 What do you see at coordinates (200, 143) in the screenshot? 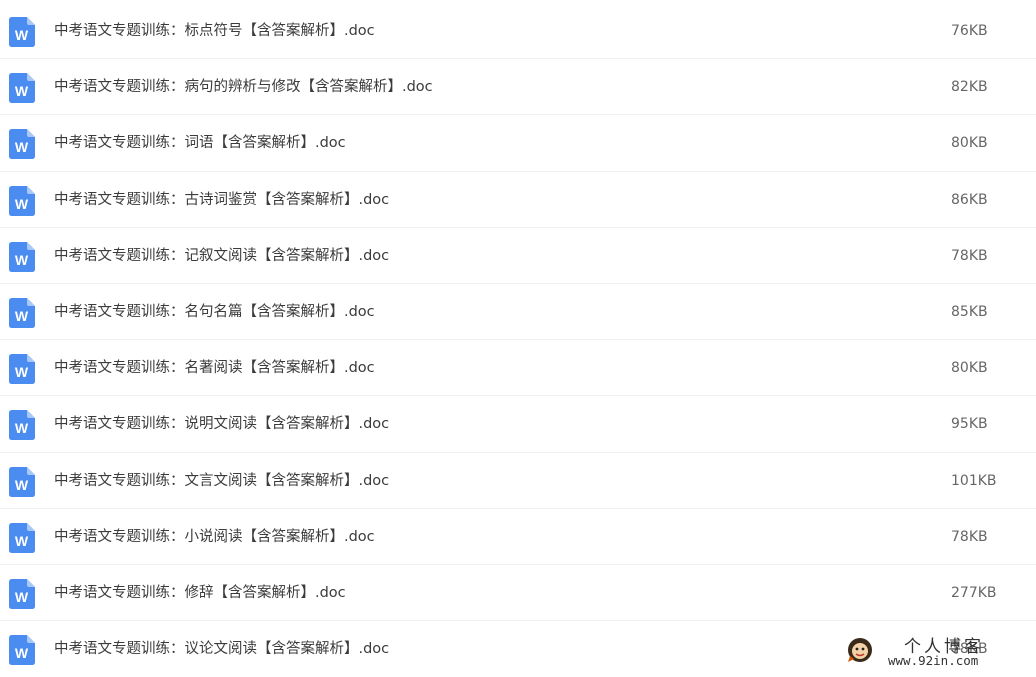
I see `file-name: 中考语文专题训练：词语【含答案解析】.doc` at bounding box center [200, 143].